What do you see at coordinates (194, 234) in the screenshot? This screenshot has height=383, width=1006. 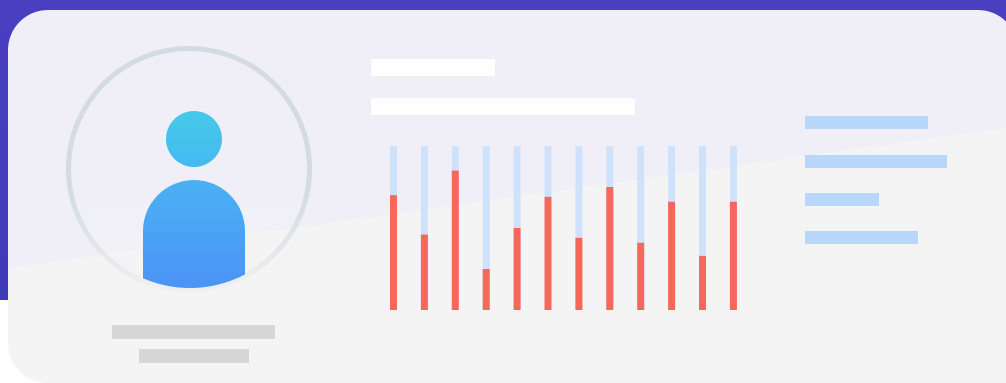 I see `avatar-body-shape` at bounding box center [194, 234].